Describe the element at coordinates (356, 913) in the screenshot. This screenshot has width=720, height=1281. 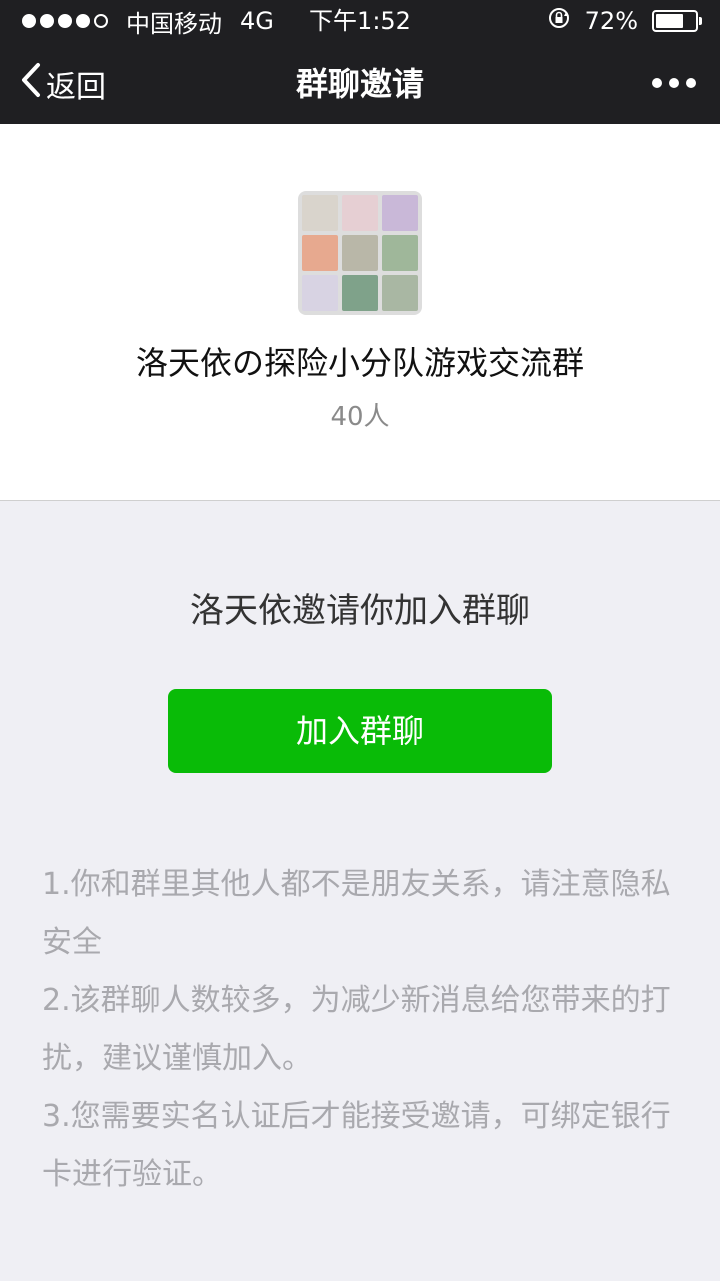
I see `notice-item: 1.你和群里其他人都不是朋友关系，请注意隐私安全` at that location.